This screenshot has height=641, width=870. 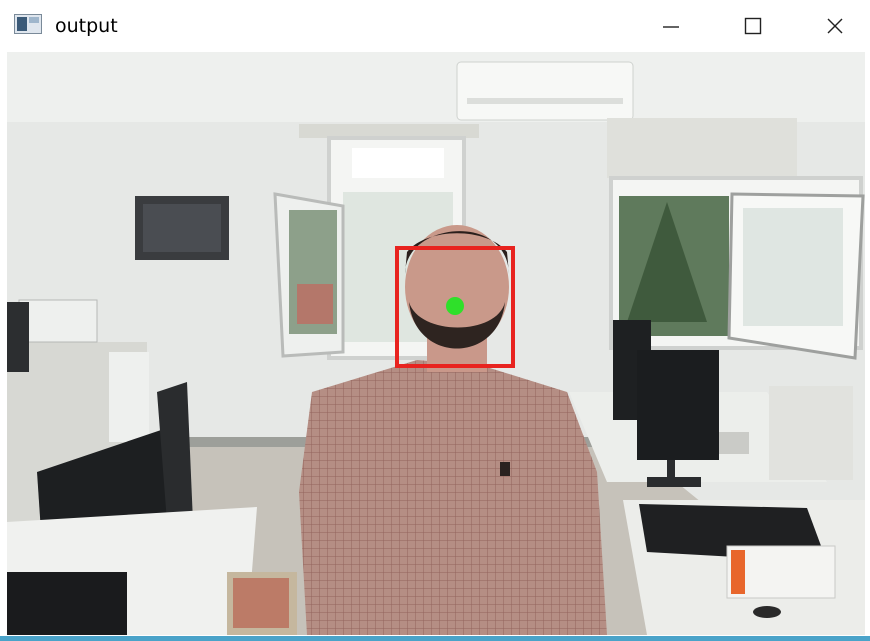 I want to click on window-title: output, so click(x=86, y=26).